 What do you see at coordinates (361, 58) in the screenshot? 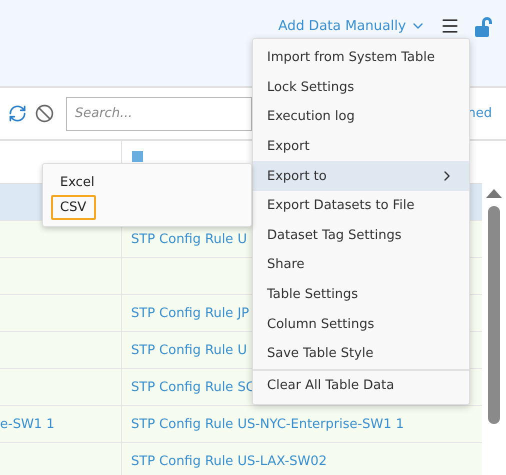
I see `menu-item: Import from System Table` at bounding box center [361, 58].